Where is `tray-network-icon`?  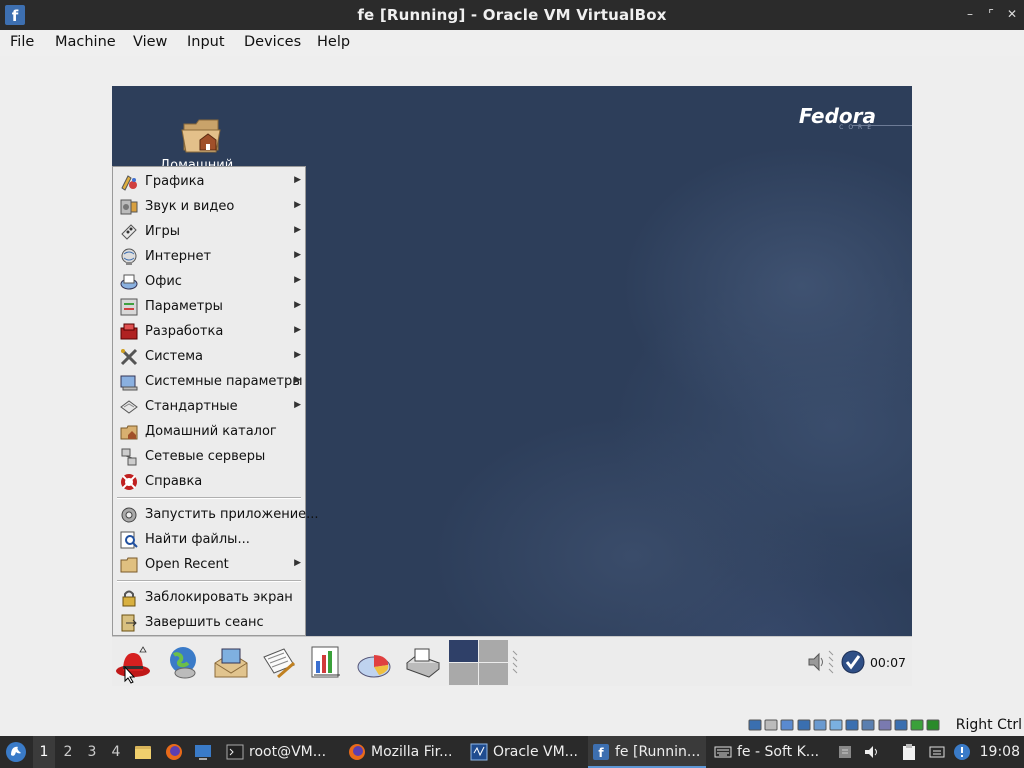 tray-network-icon is located at coordinates (937, 752).